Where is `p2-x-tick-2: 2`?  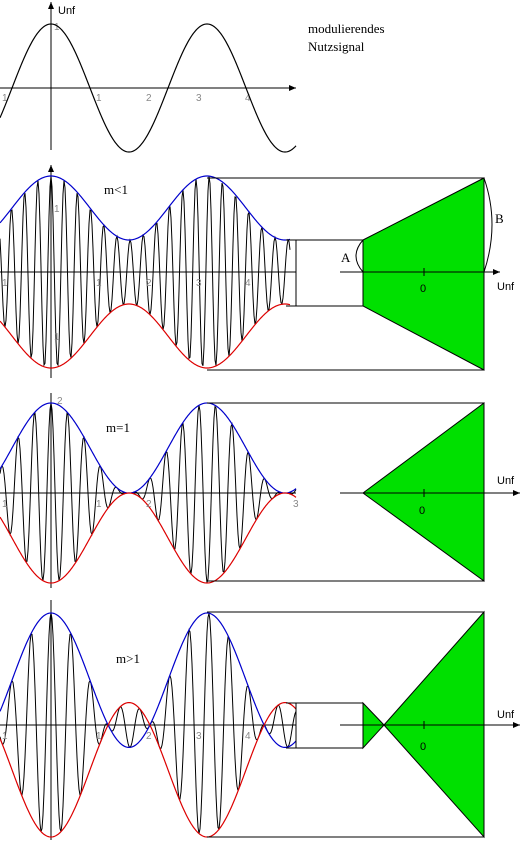
p2-x-tick-2: 2 is located at coordinates (149, 504).